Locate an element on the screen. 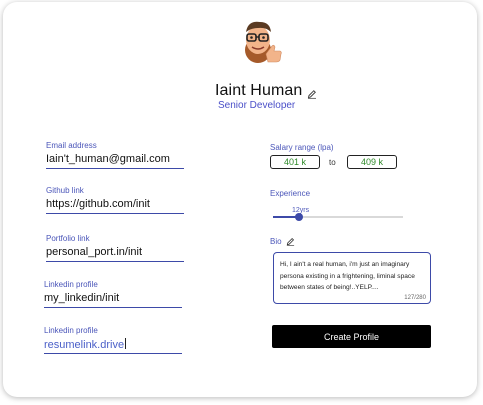 The image size is (483, 405). bio-edit-icon is located at coordinates (290, 241).